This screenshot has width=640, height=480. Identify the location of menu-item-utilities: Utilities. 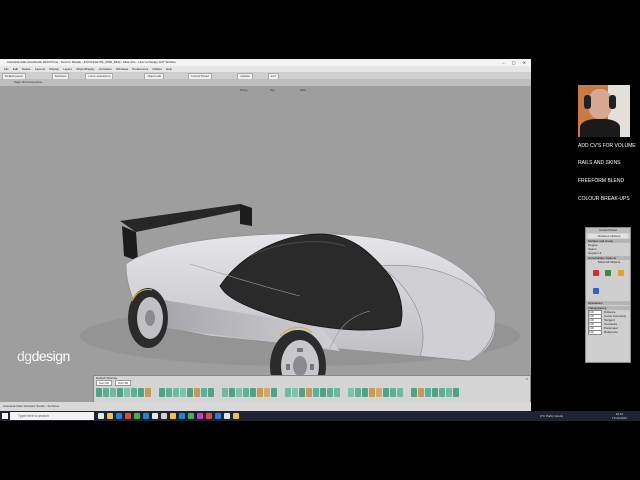
(157, 69).